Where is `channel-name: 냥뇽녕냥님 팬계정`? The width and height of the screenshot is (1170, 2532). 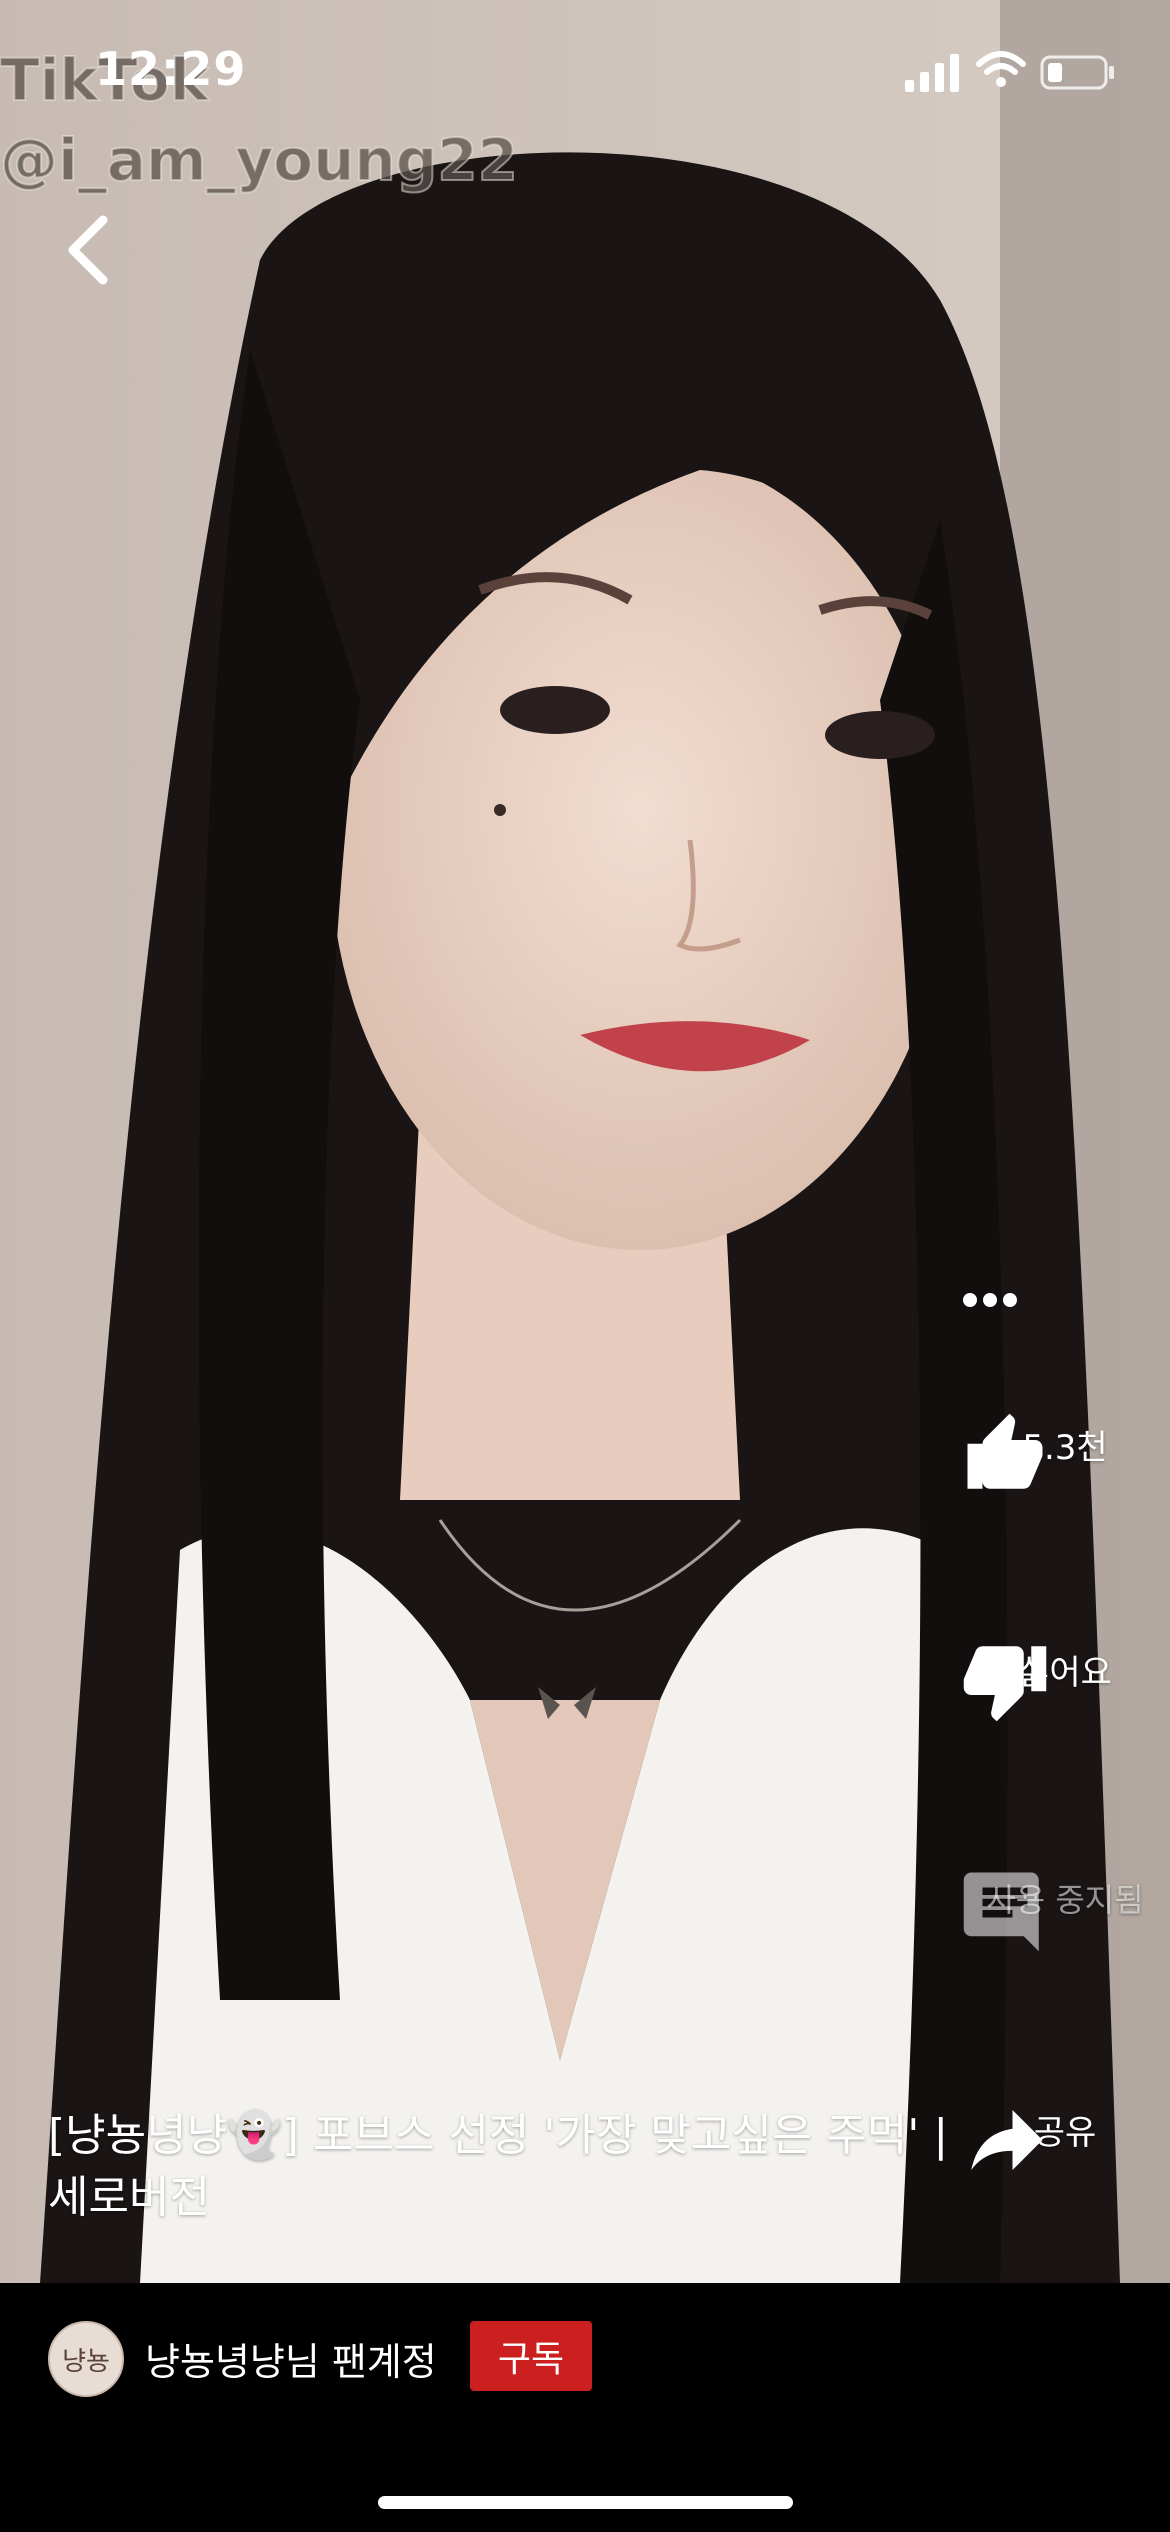
channel-name: 냥뇽녕냥님 팬계정 is located at coordinates (291, 2358).